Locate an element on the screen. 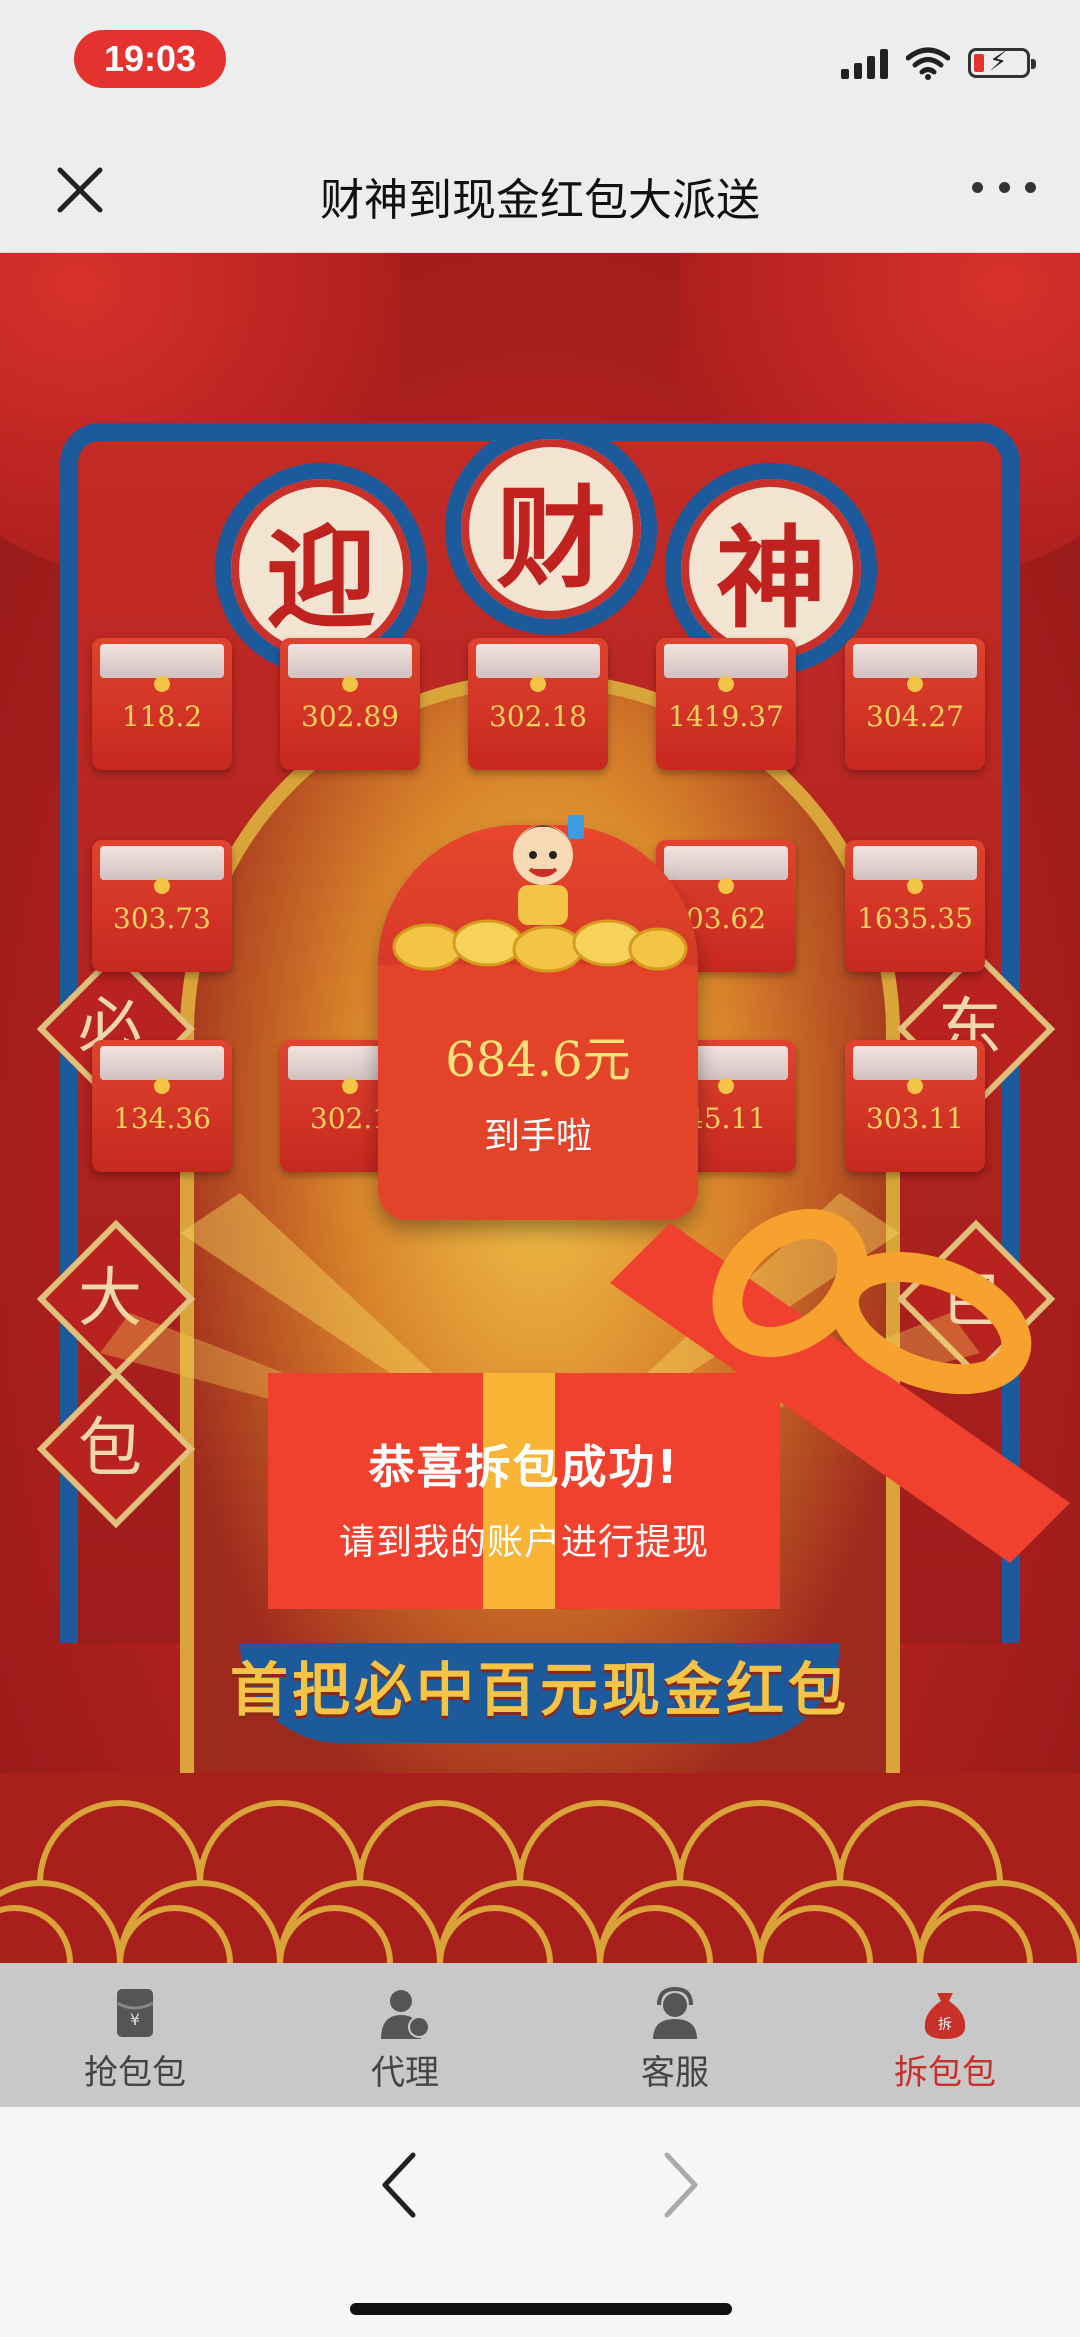 The height and width of the screenshot is (2337, 1080). prize-popup: 684.6元 到手啦 is located at coordinates (538, 1017).